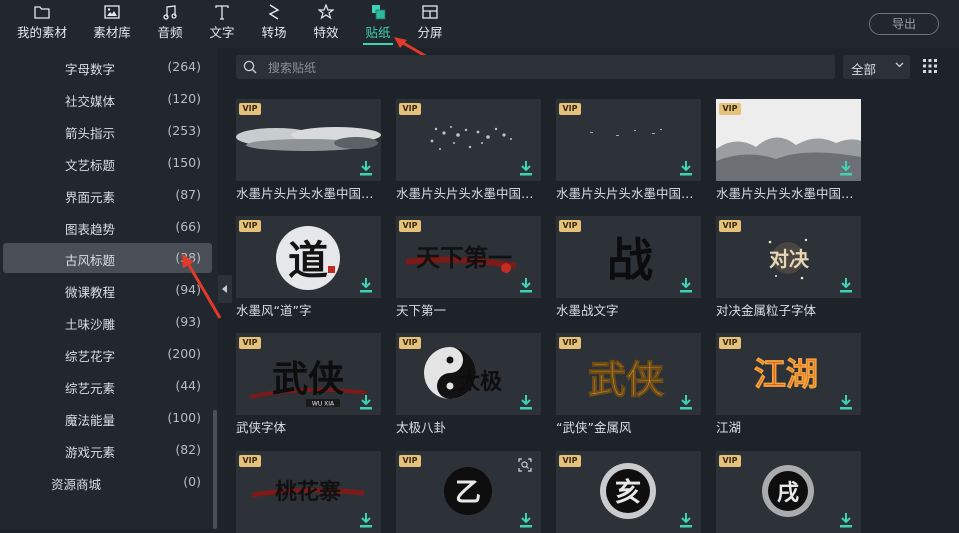  What do you see at coordinates (184, 353) in the screenshot?
I see `sidebar-item-count: (200)` at bounding box center [184, 353].